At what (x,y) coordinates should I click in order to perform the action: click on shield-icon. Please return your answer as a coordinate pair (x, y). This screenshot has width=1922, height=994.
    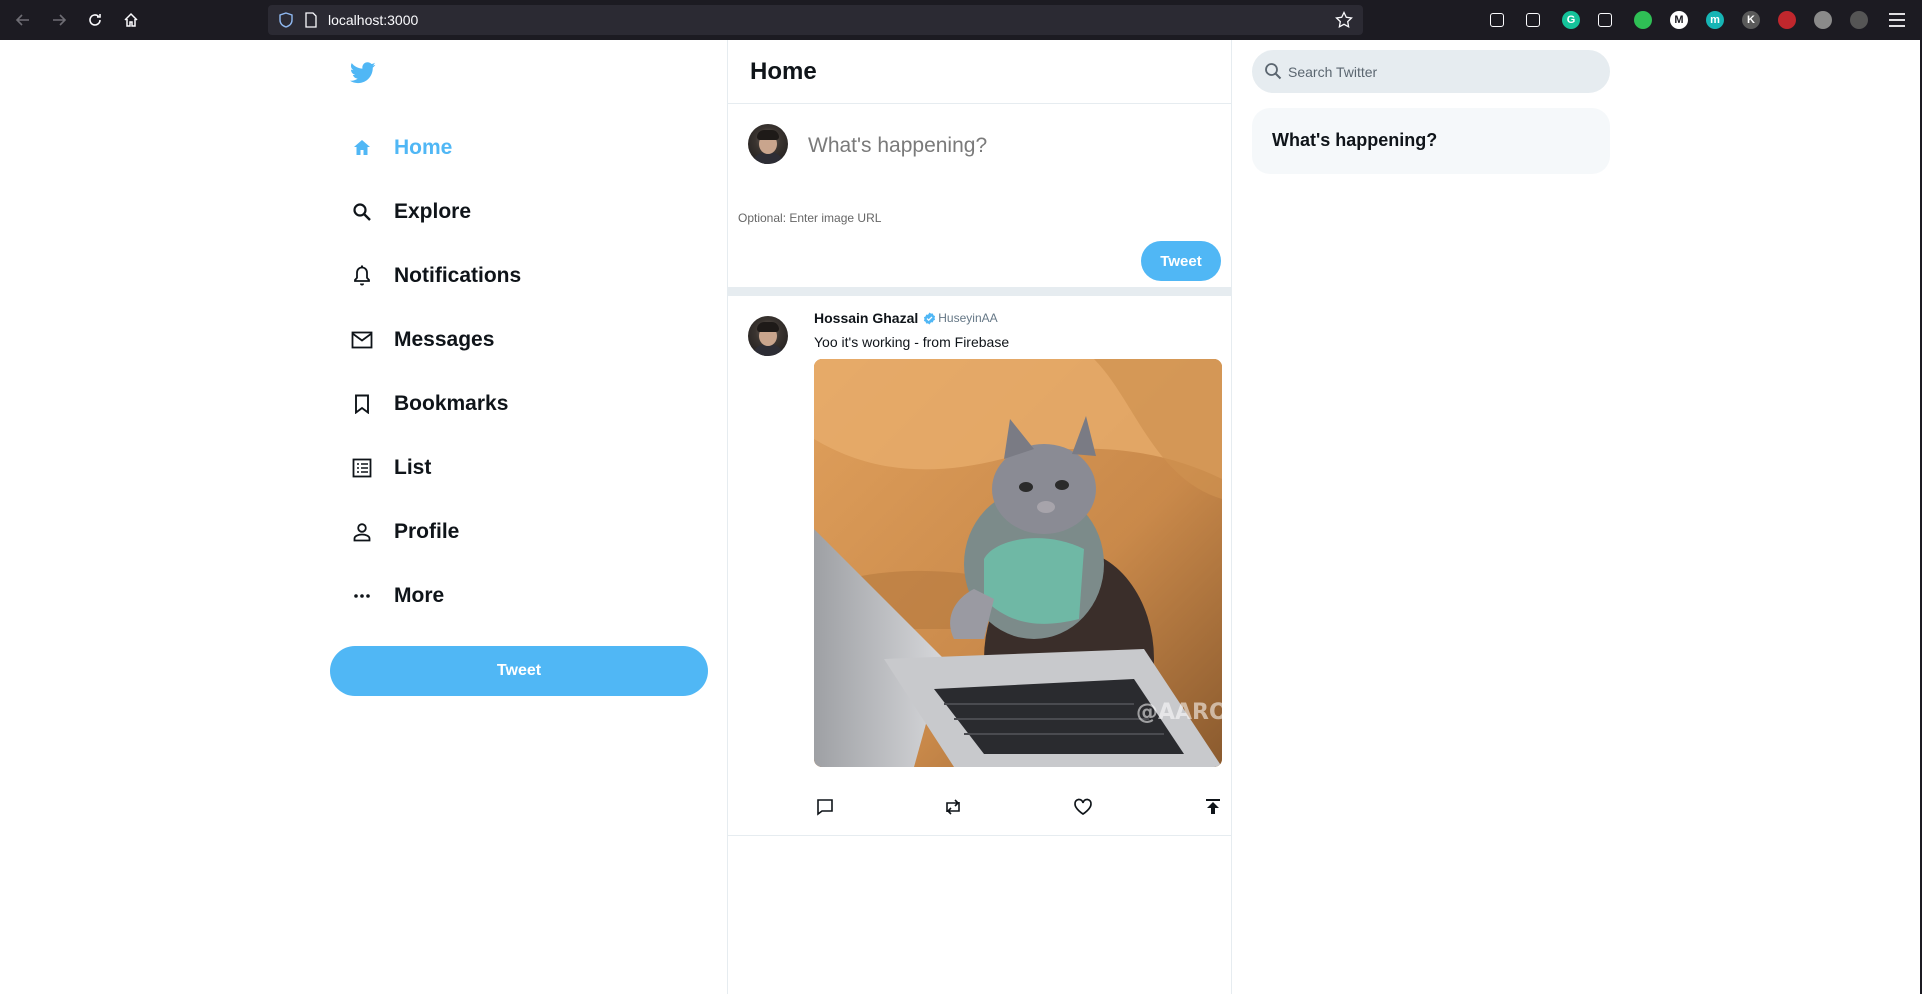
    Looking at the image, I should click on (286, 20).